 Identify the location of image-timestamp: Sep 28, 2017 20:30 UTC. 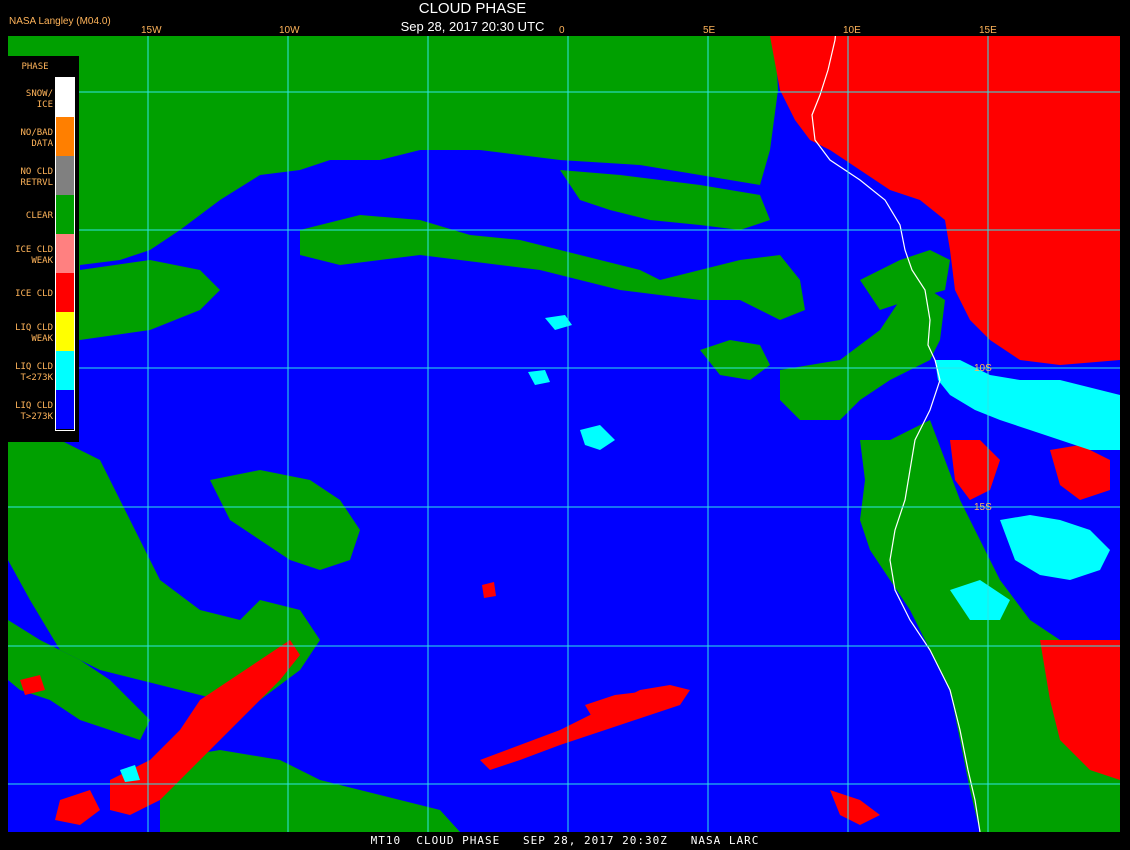
(472, 26).